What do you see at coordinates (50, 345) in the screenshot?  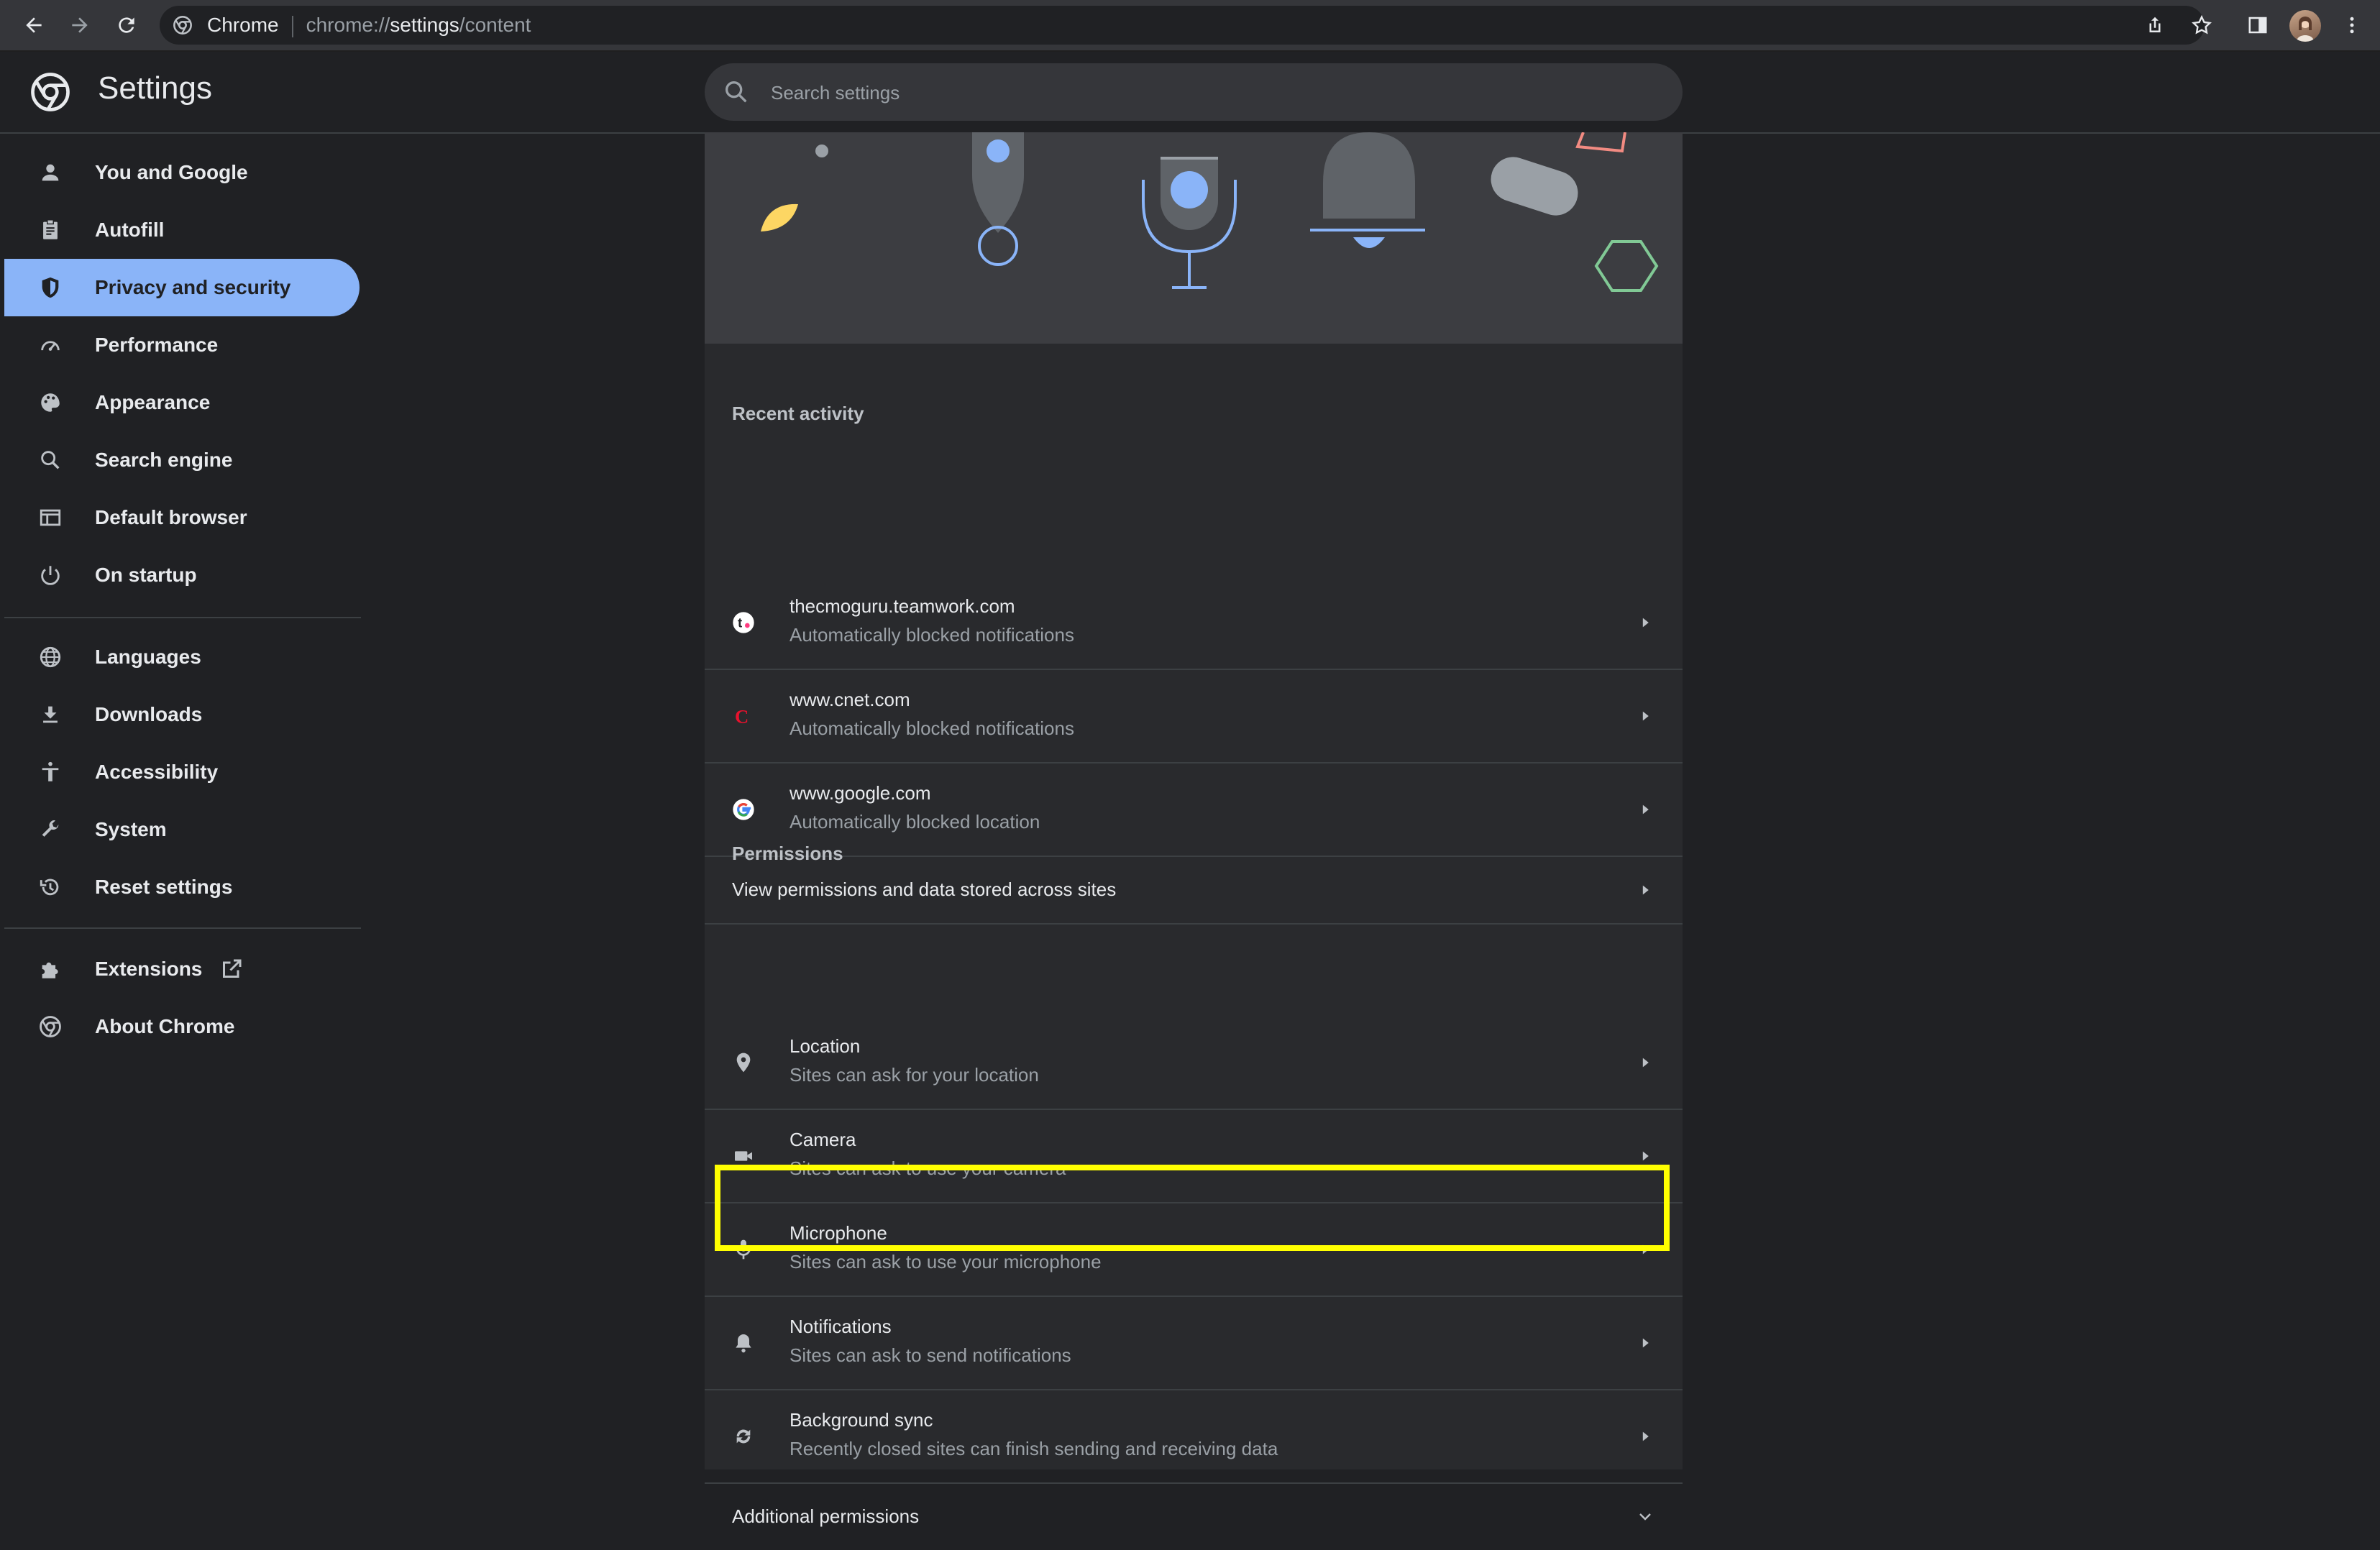 I see `speedometer-icon` at bounding box center [50, 345].